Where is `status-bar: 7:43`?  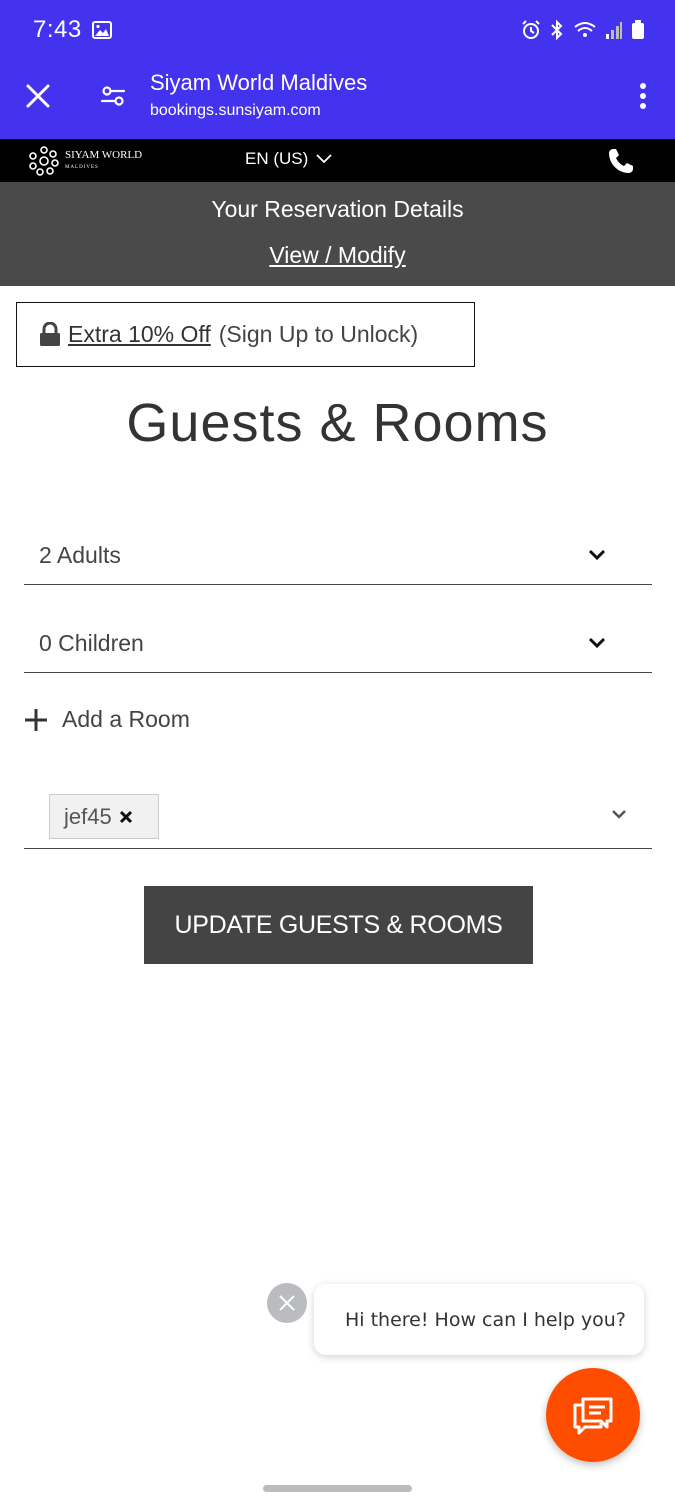
status-bar: 7:43 is located at coordinates (337, 31).